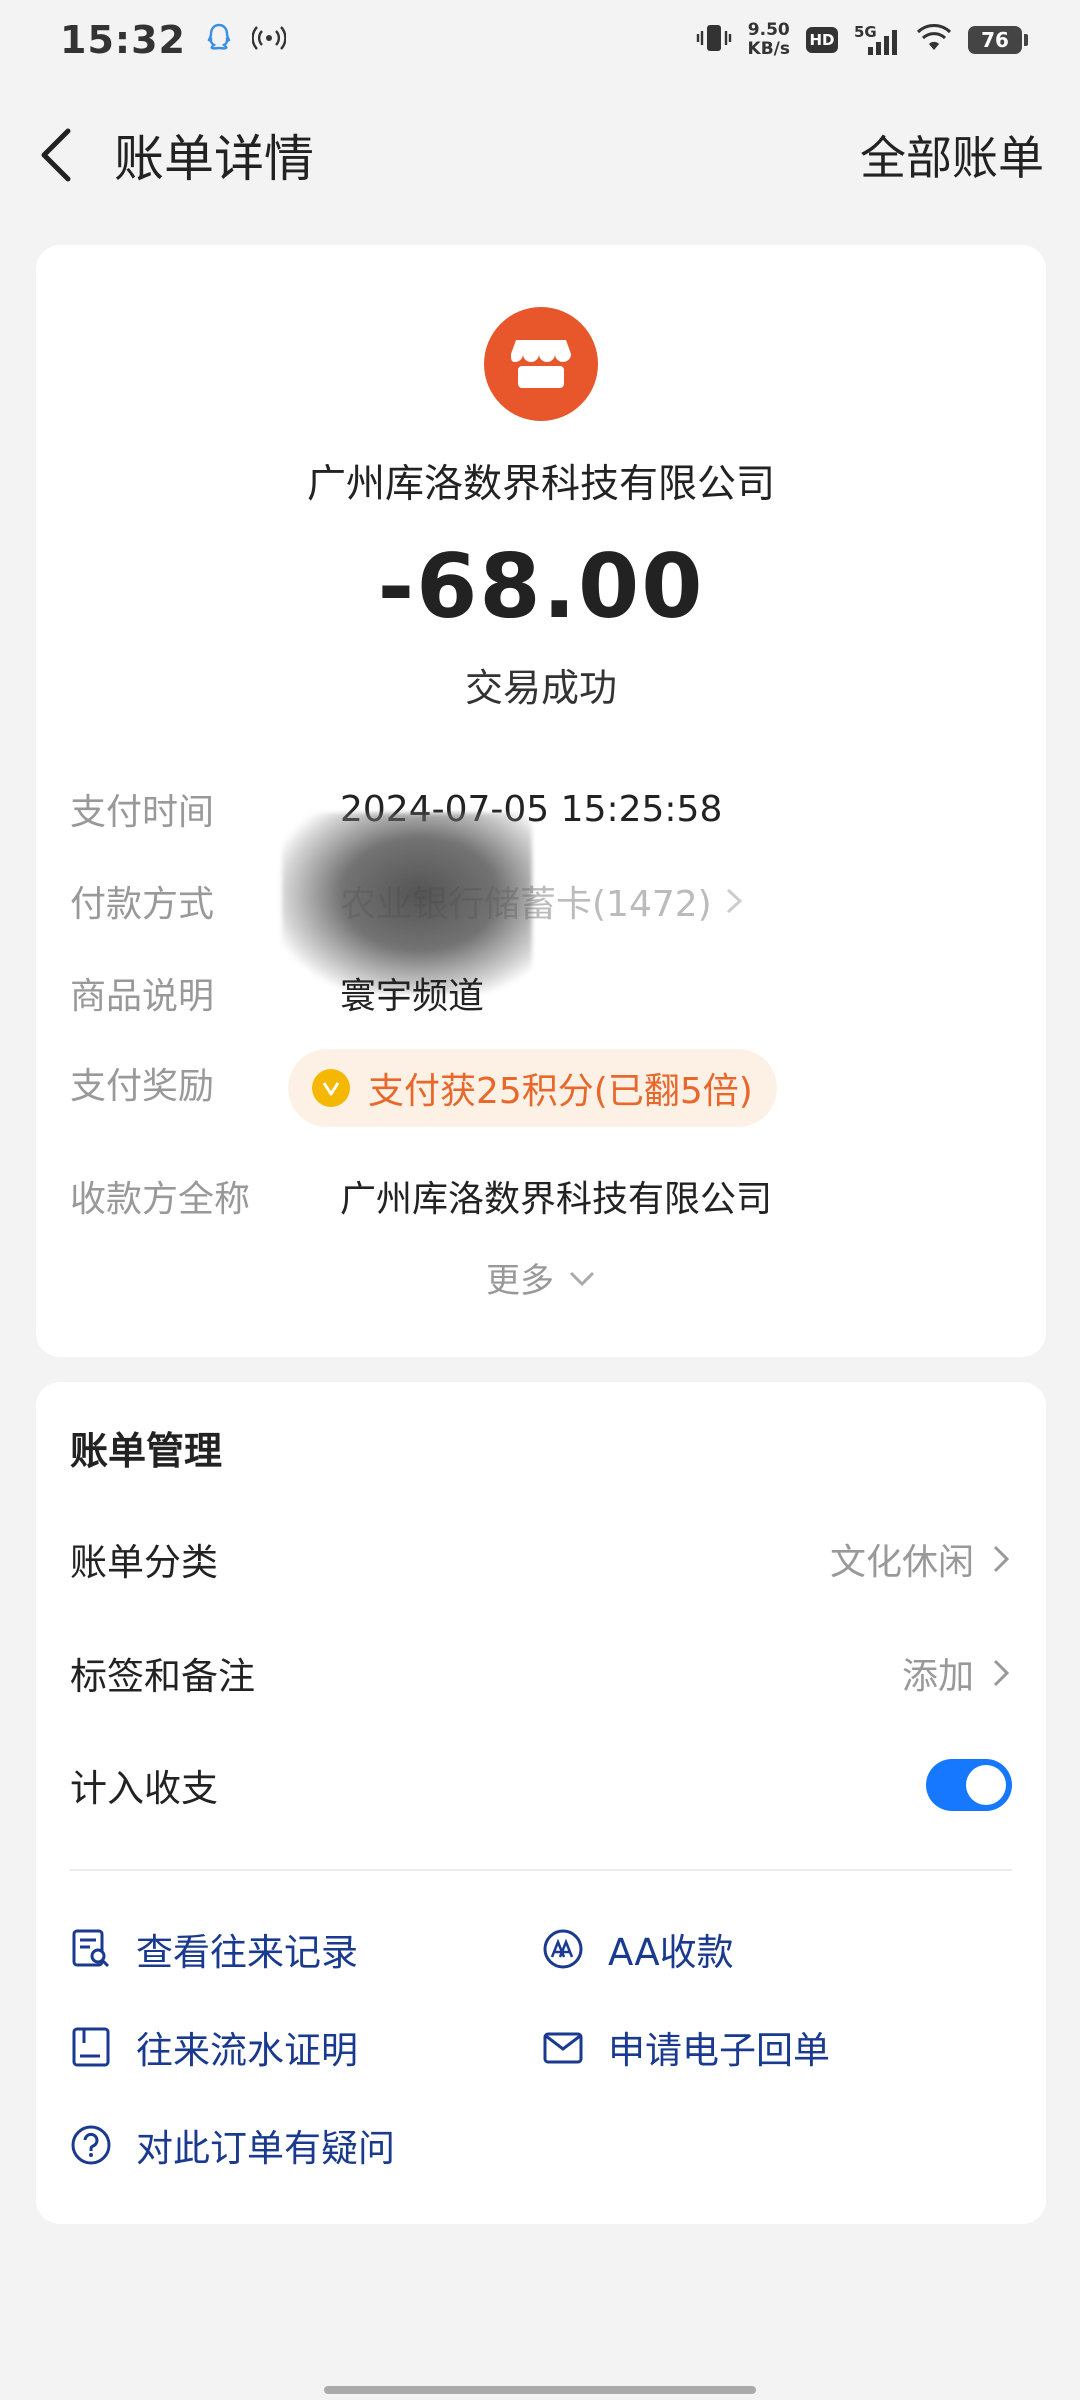 The width and height of the screenshot is (1080, 2400). I want to click on setting-label: 账单分类, so click(144, 1562).